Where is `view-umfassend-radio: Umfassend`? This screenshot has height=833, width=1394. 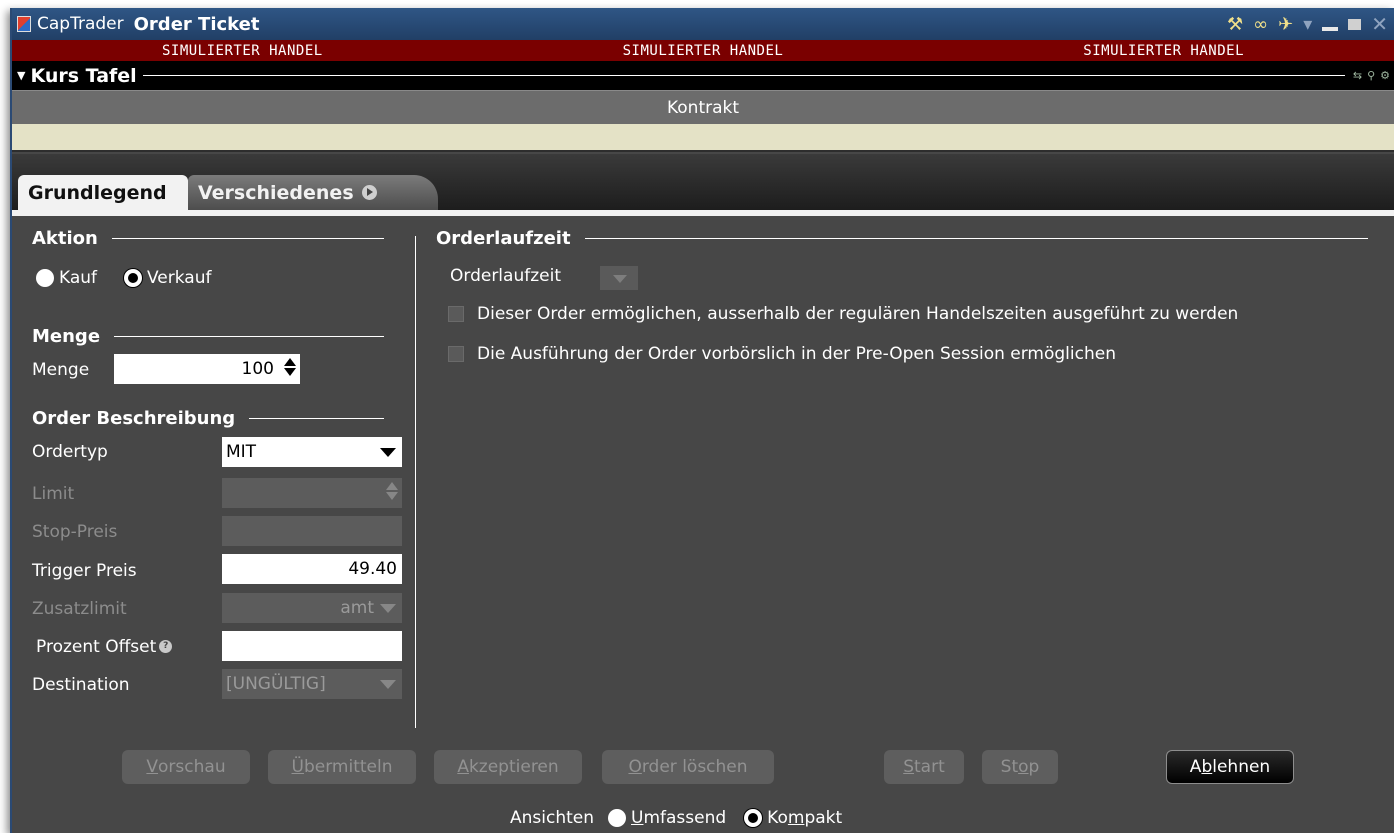
view-umfassend-radio: Umfassend is located at coordinates (667, 818).